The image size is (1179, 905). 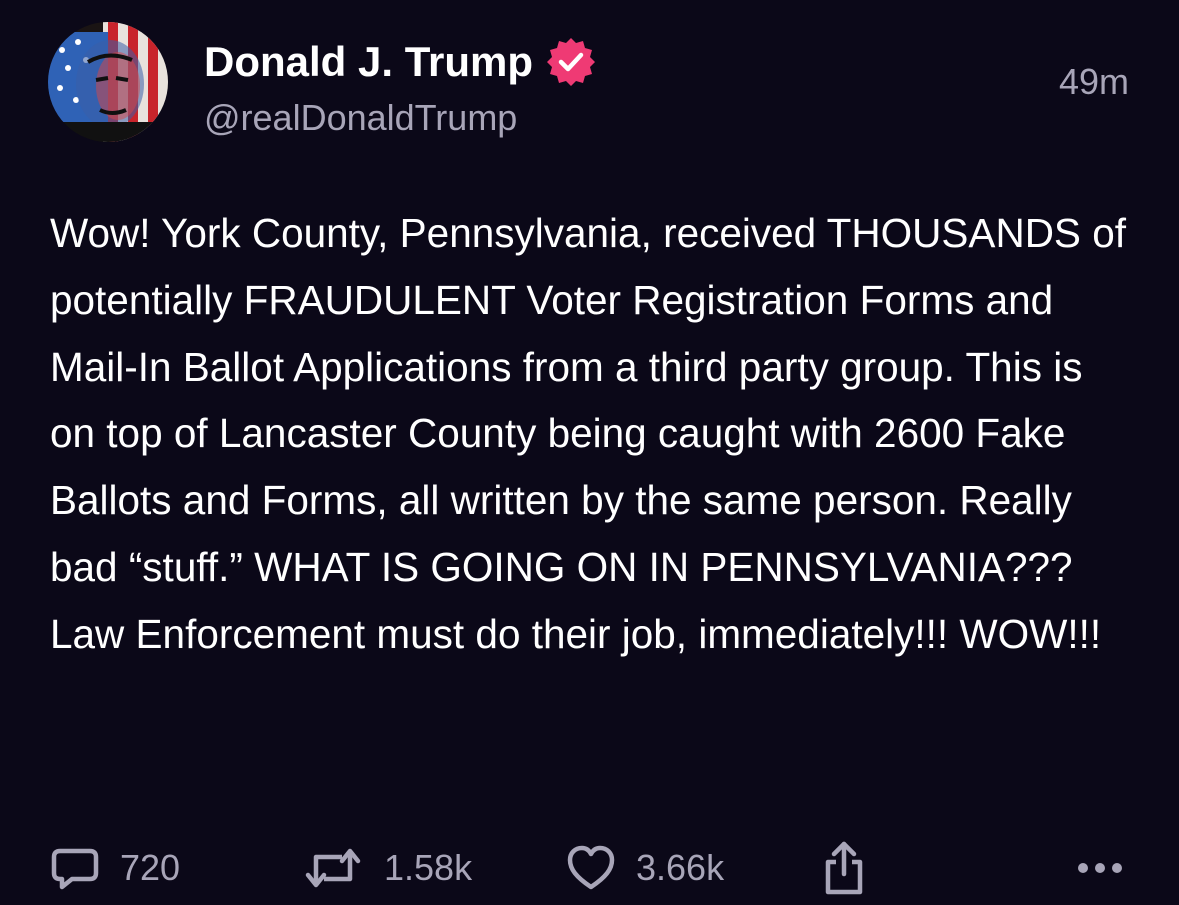 What do you see at coordinates (428, 867) in the screenshot?
I see `retruth-count: 1.58k` at bounding box center [428, 867].